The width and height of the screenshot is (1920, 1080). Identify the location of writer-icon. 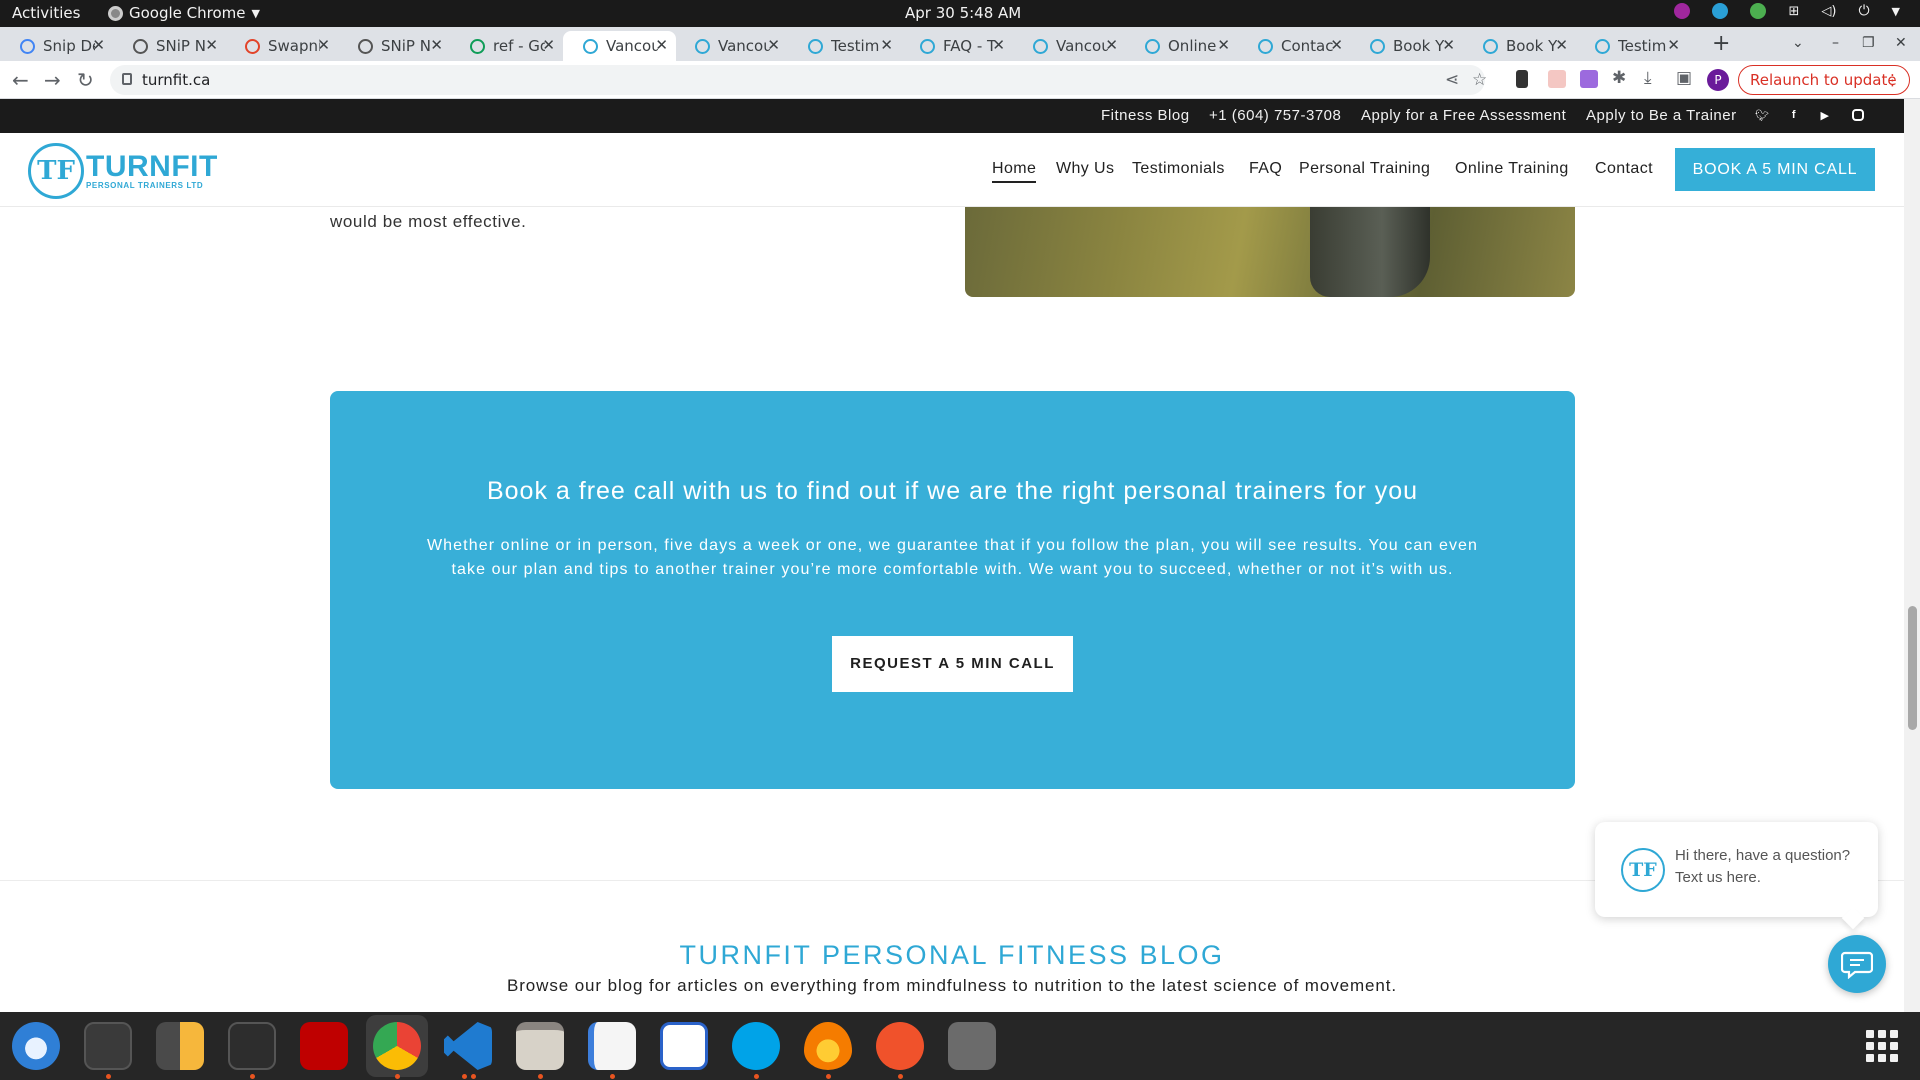
(684, 1046).